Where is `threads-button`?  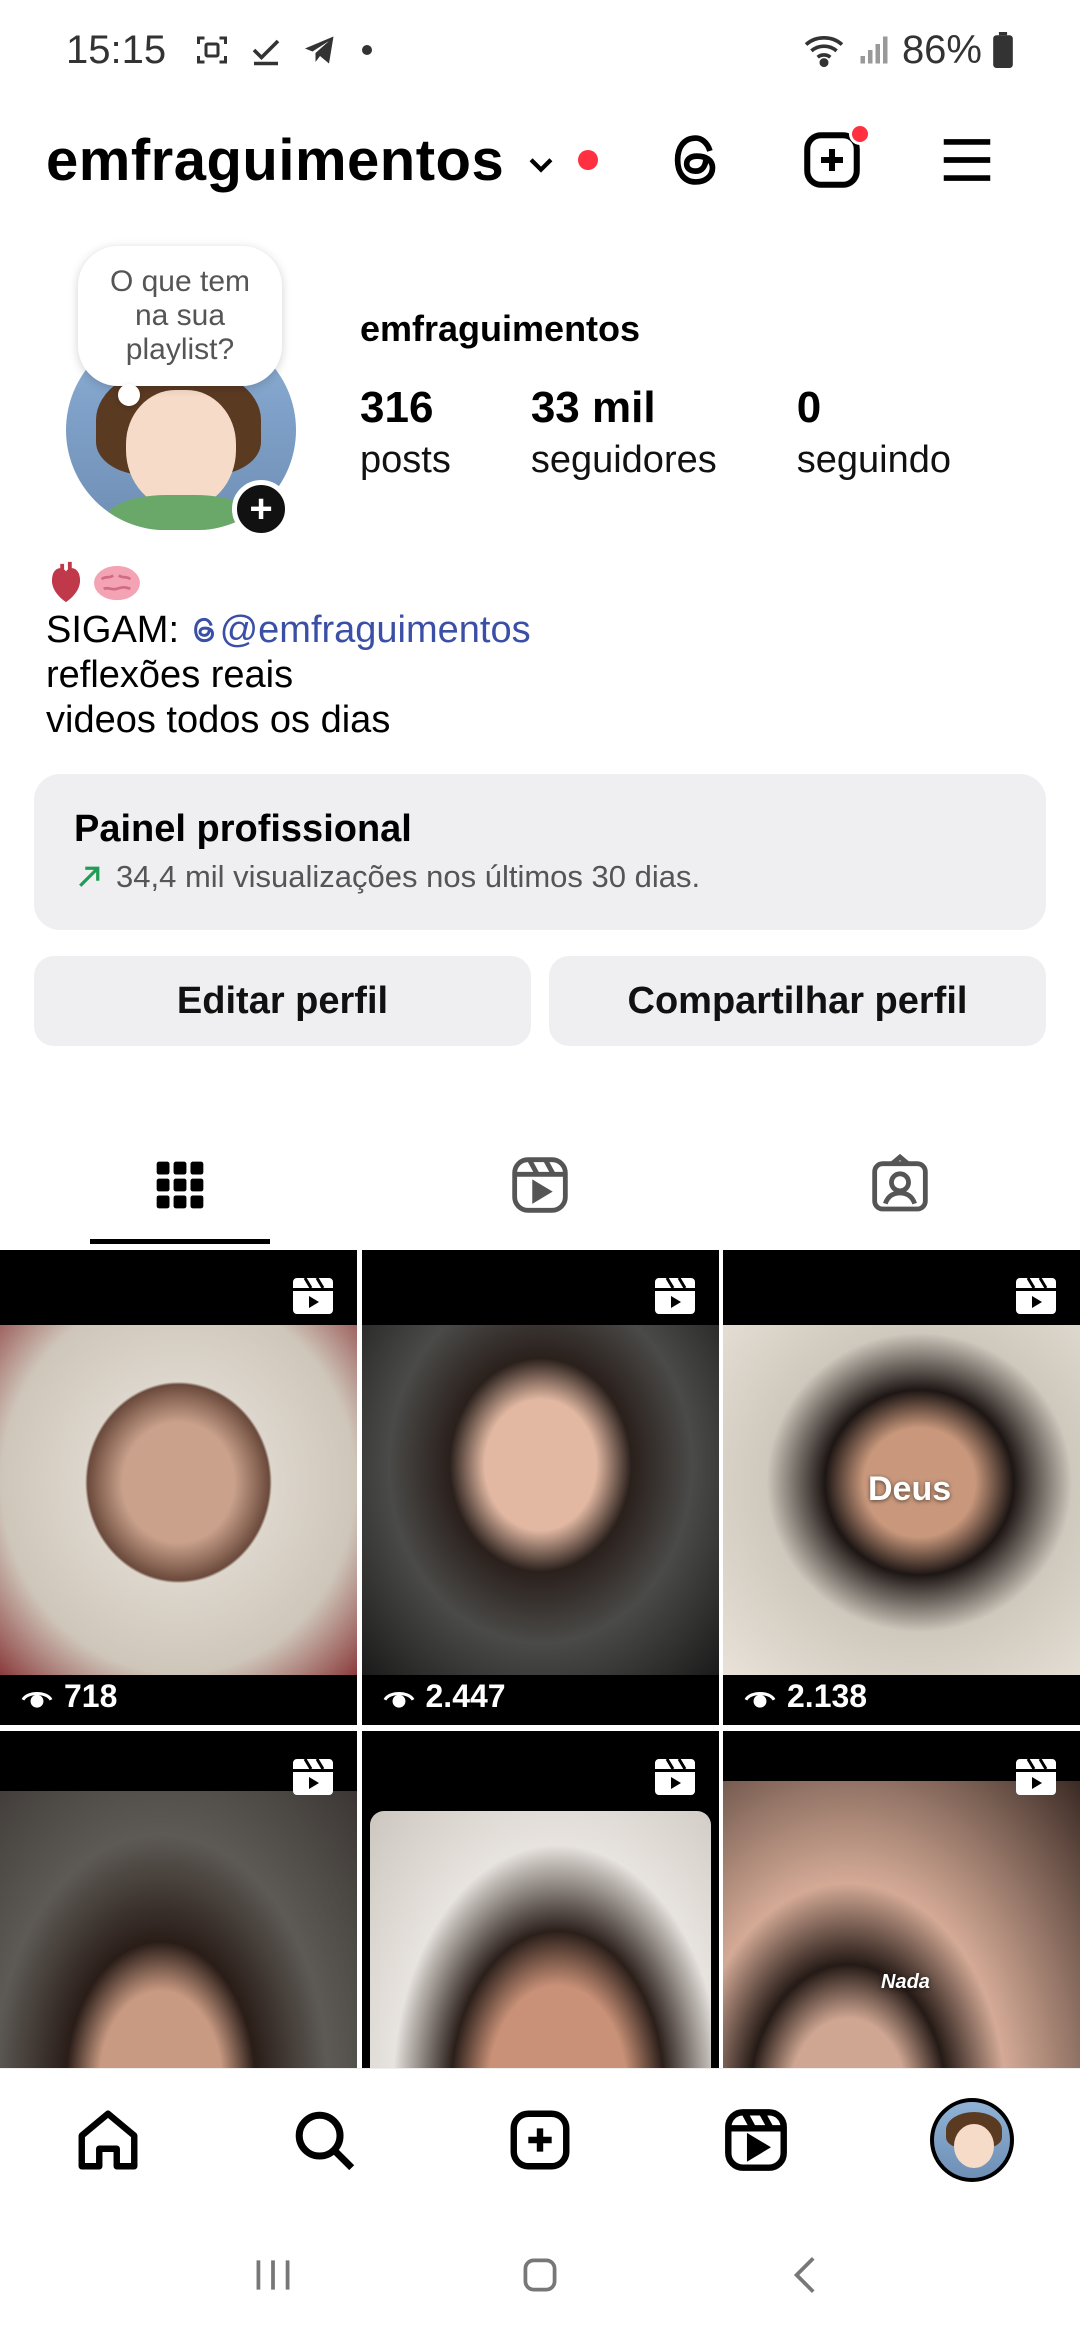
threads-button is located at coordinates (696, 160).